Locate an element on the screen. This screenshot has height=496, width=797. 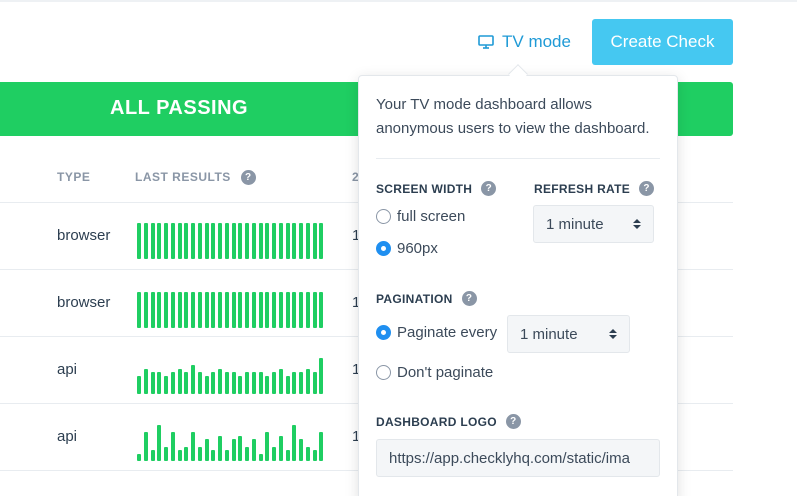
radio-full-screen: full screen is located at coordinates (420, 216).